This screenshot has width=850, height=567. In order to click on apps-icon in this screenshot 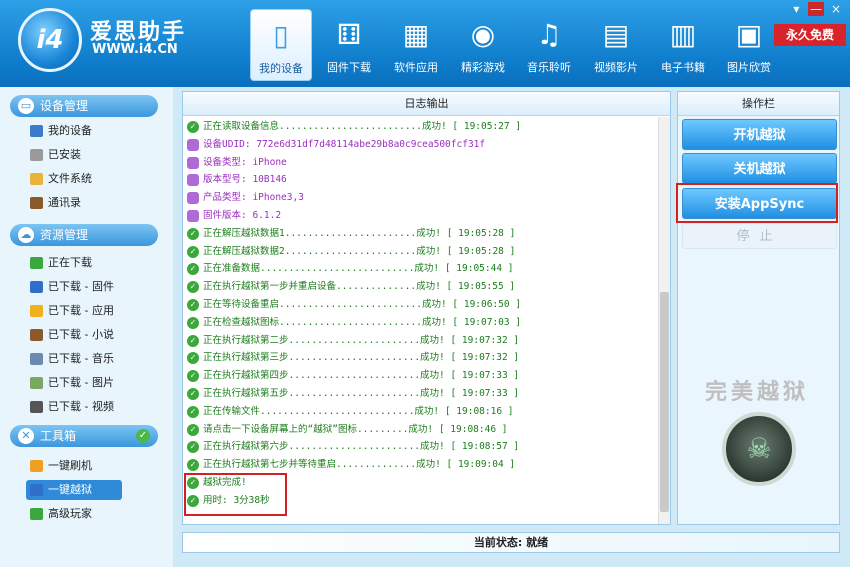, I will do `click(36, 155)`.